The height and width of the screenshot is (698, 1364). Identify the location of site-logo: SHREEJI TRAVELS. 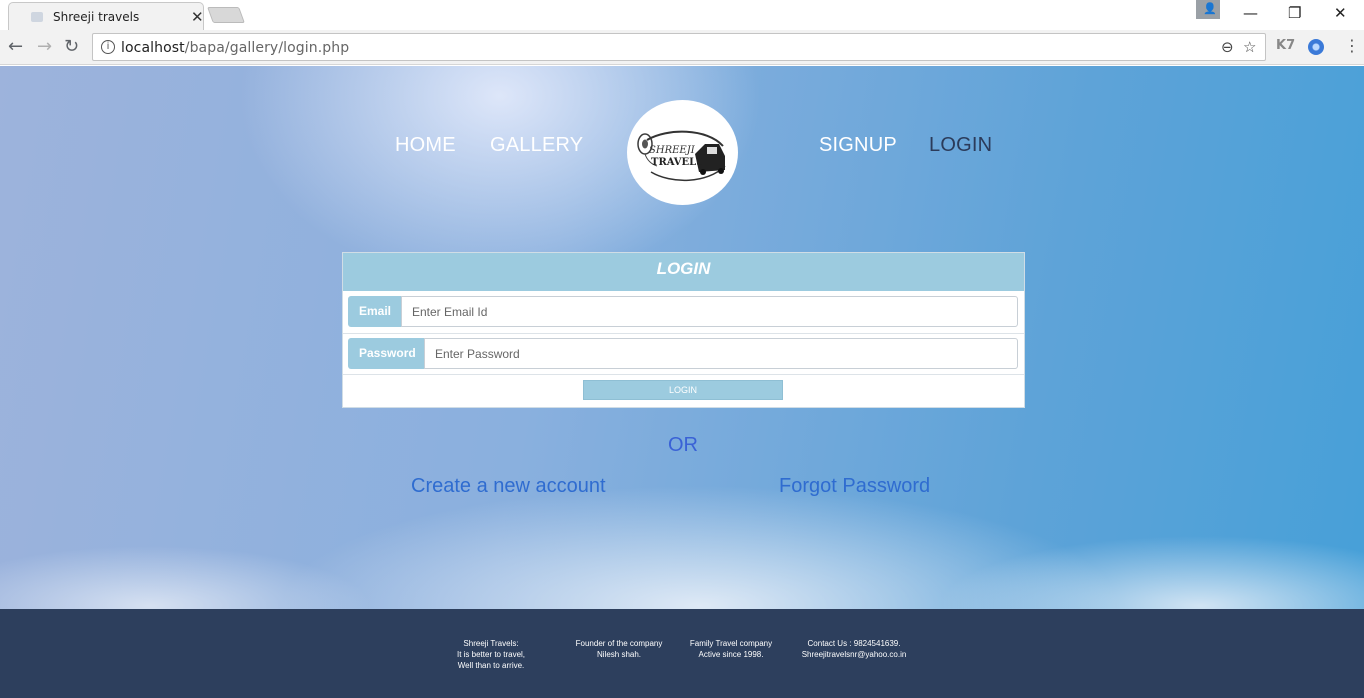
(682, 152).